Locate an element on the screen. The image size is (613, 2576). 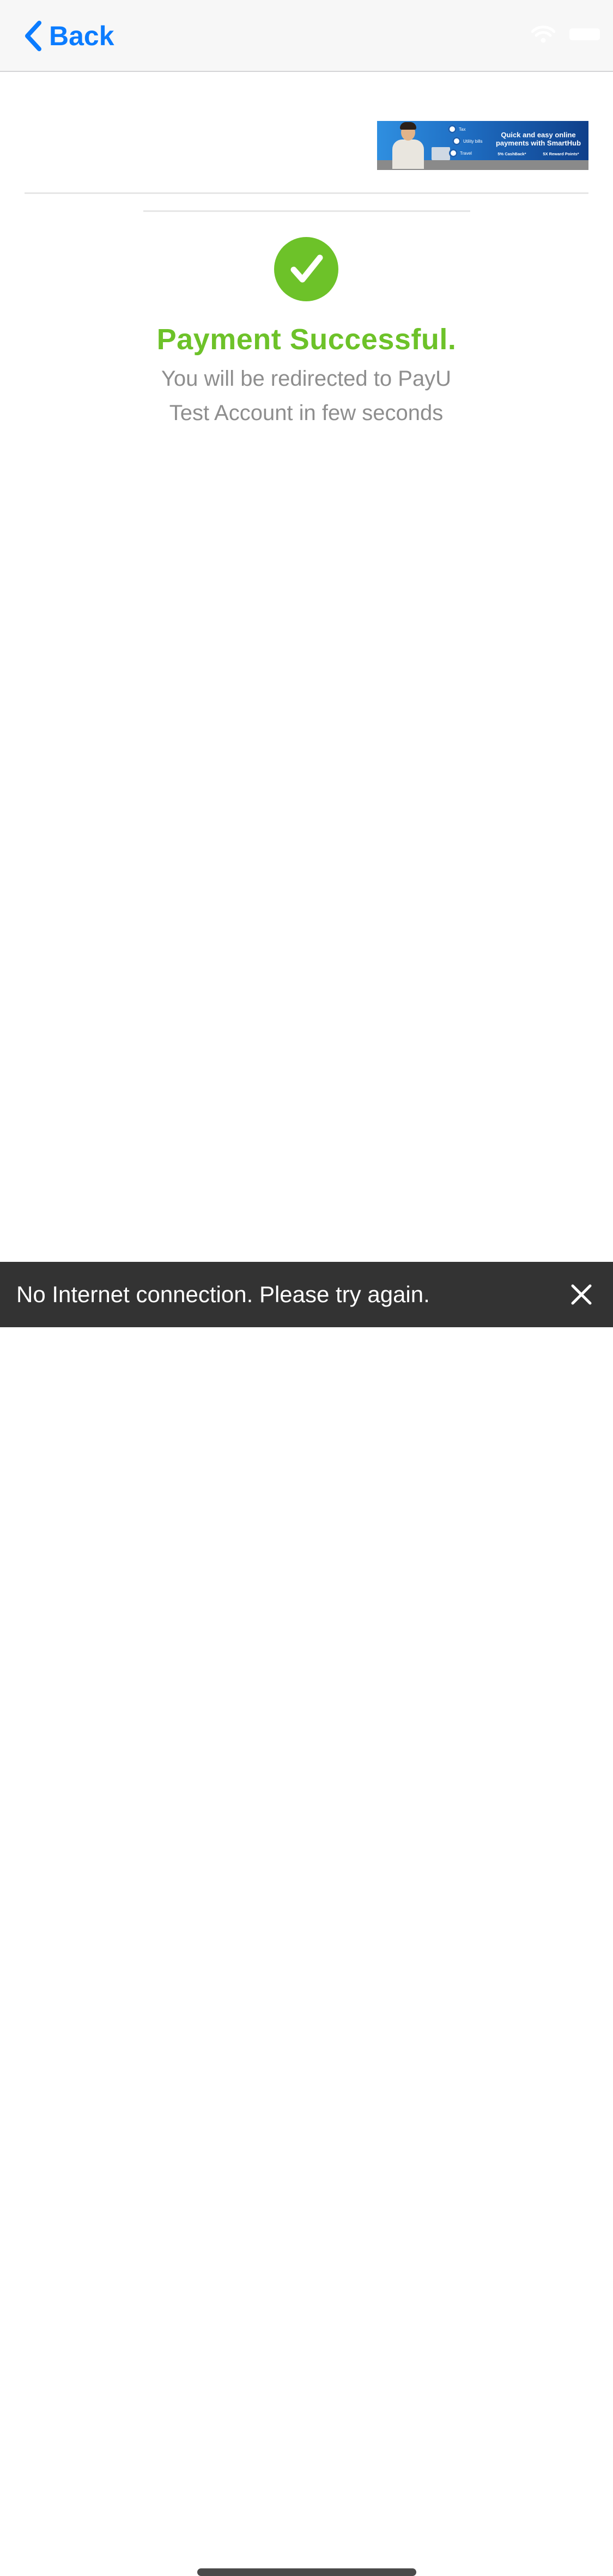
back-button: Back is located at coordinates (68, 36).